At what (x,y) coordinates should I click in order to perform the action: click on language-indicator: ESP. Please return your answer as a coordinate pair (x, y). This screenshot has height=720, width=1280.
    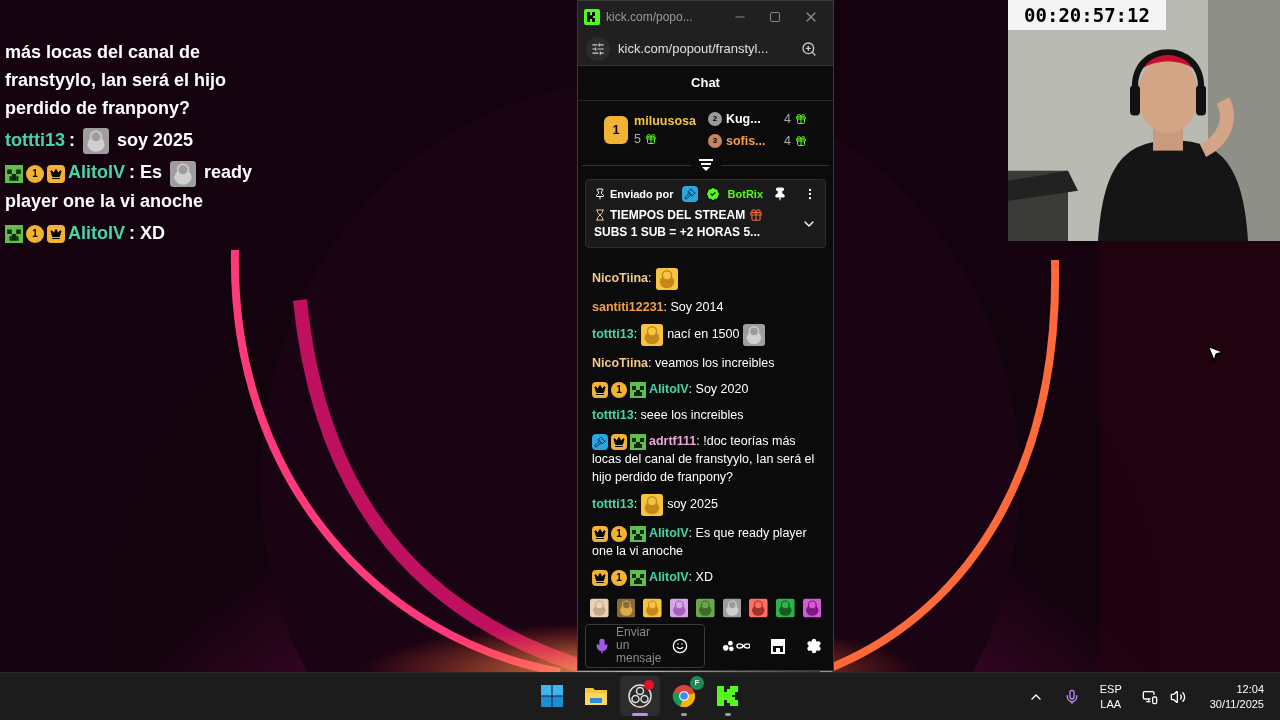
    Looking at the image, I should click on (1110, 689).